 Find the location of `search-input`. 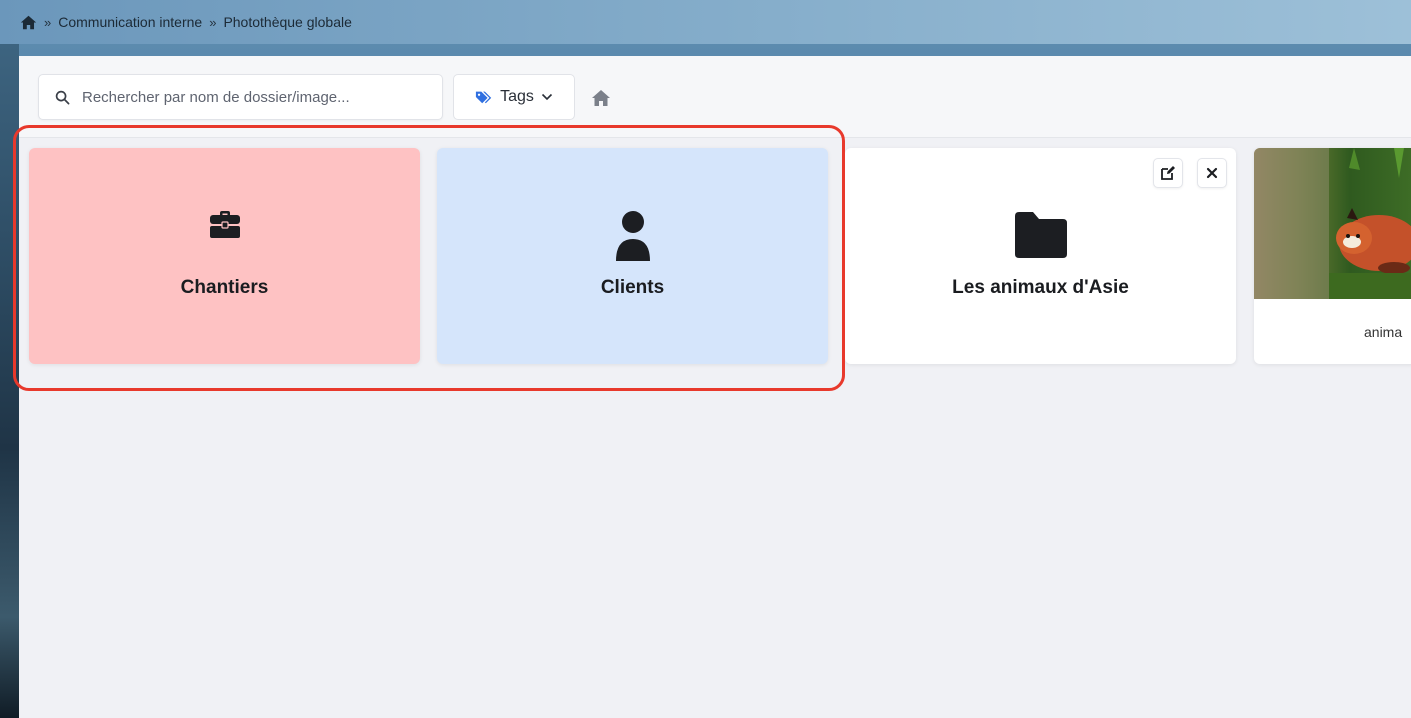

search-input is located at coordinates (247, 97).